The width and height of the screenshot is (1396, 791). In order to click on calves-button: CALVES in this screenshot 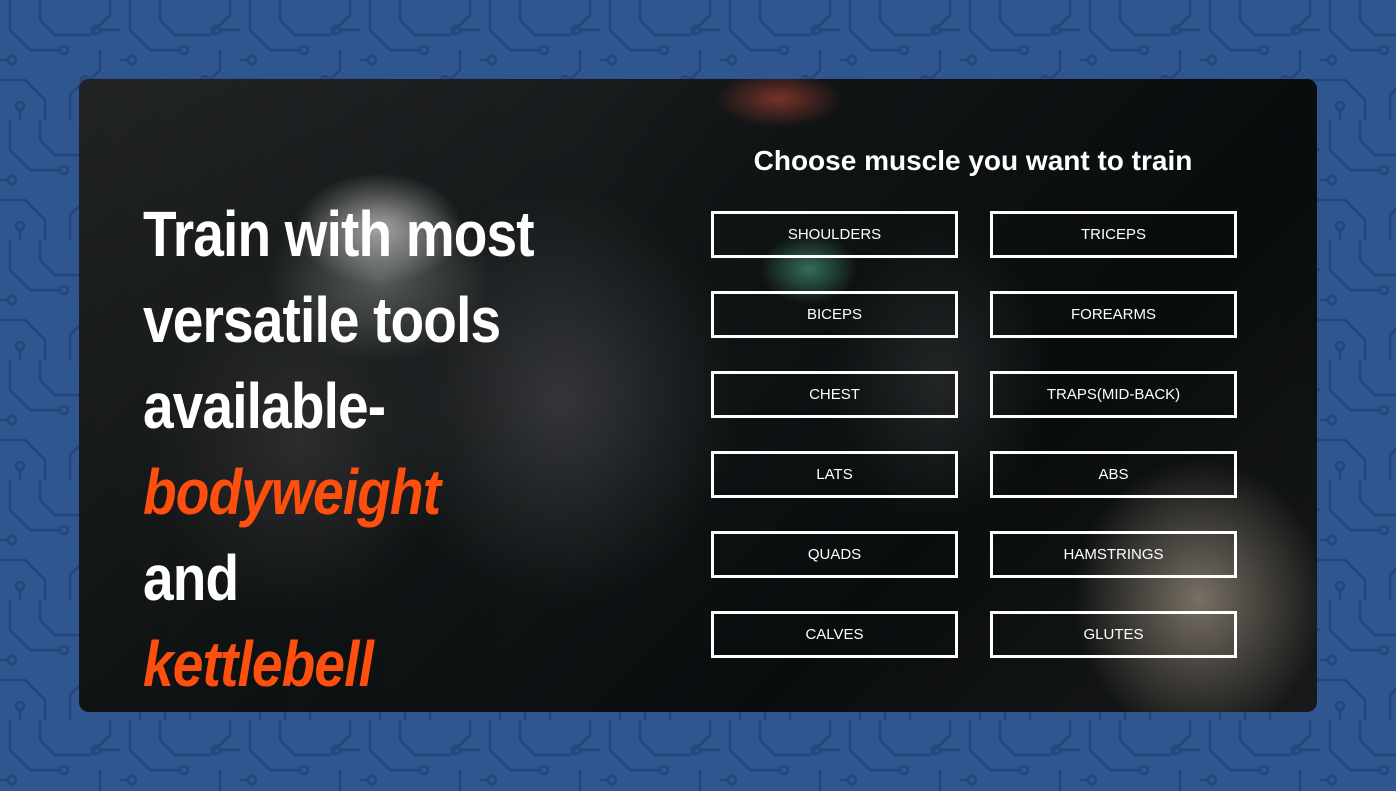, I will do `click(834, 634)`.